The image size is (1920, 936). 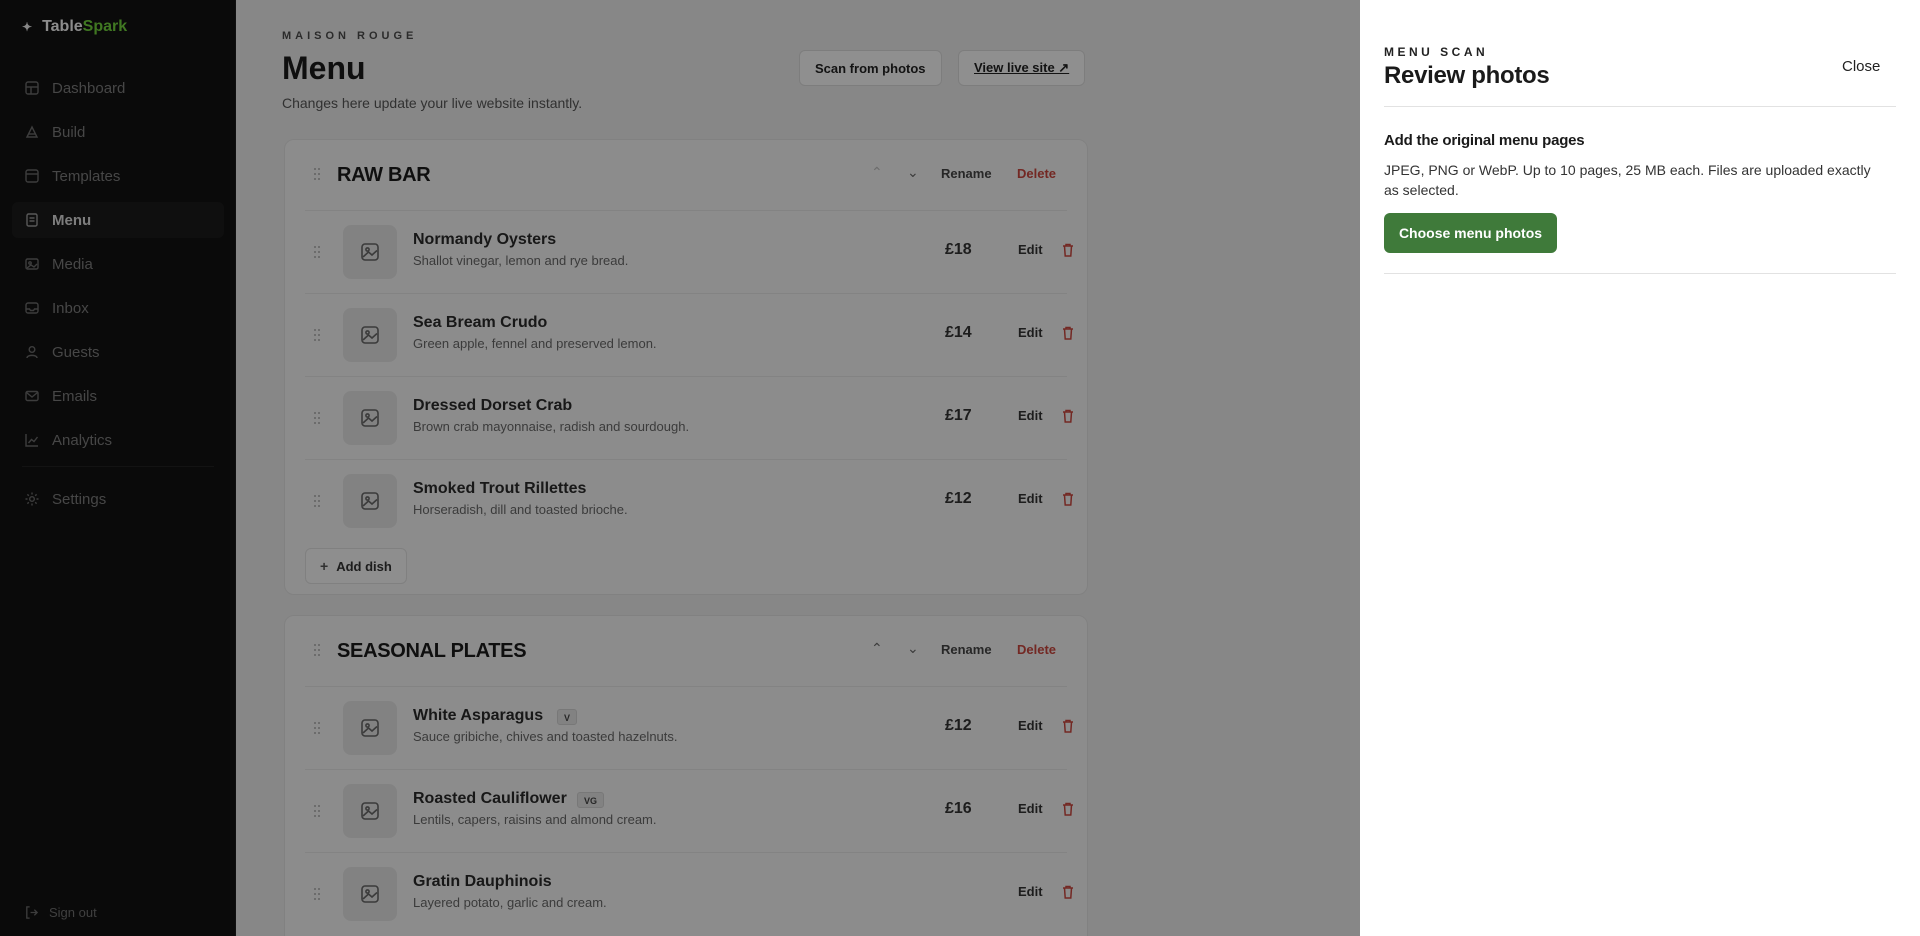 What do you see at coordinates (1467, 75) in the screenshot?
I see `drawer-title: Review photos` at bounding box center [1467, 75].